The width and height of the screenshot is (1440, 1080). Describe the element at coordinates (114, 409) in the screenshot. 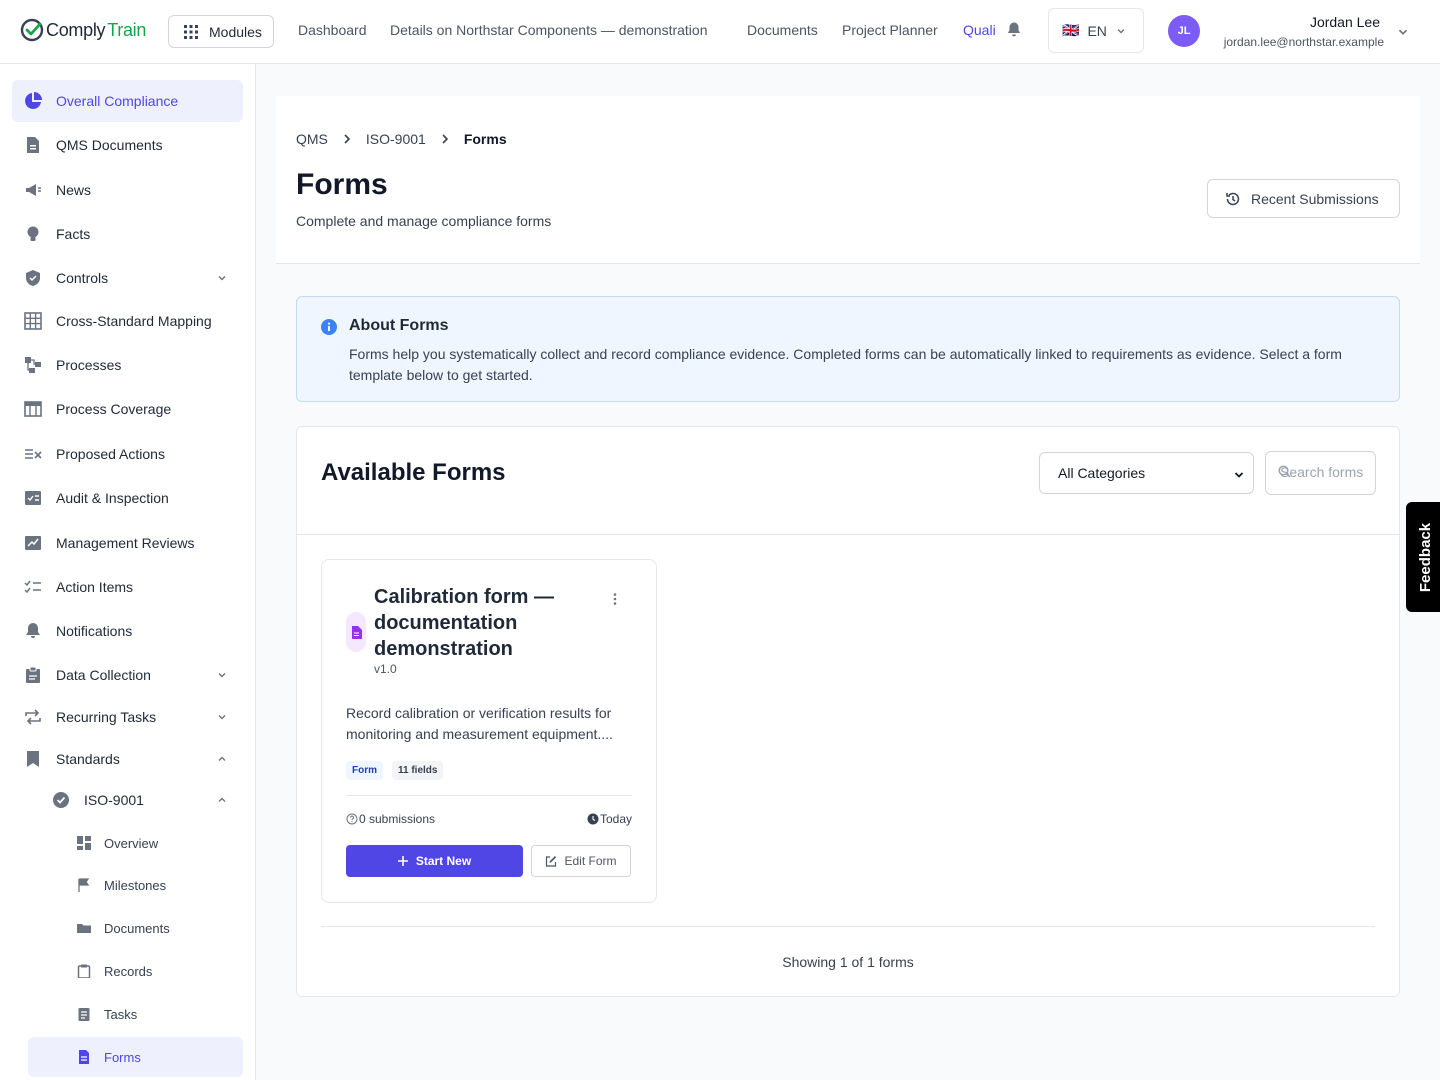

I see `sidebar-item-label: Process Coverage` at that location.